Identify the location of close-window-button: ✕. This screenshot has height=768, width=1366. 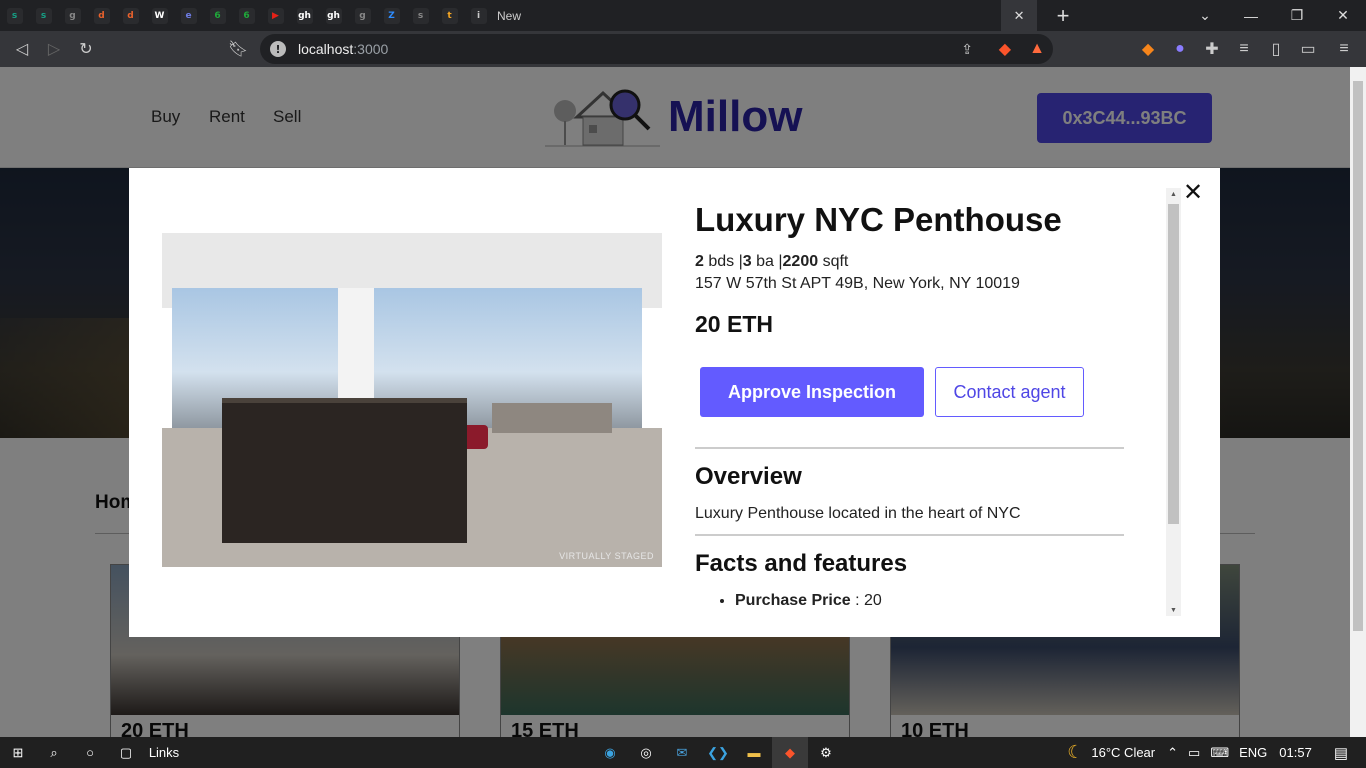
(1343, 15).